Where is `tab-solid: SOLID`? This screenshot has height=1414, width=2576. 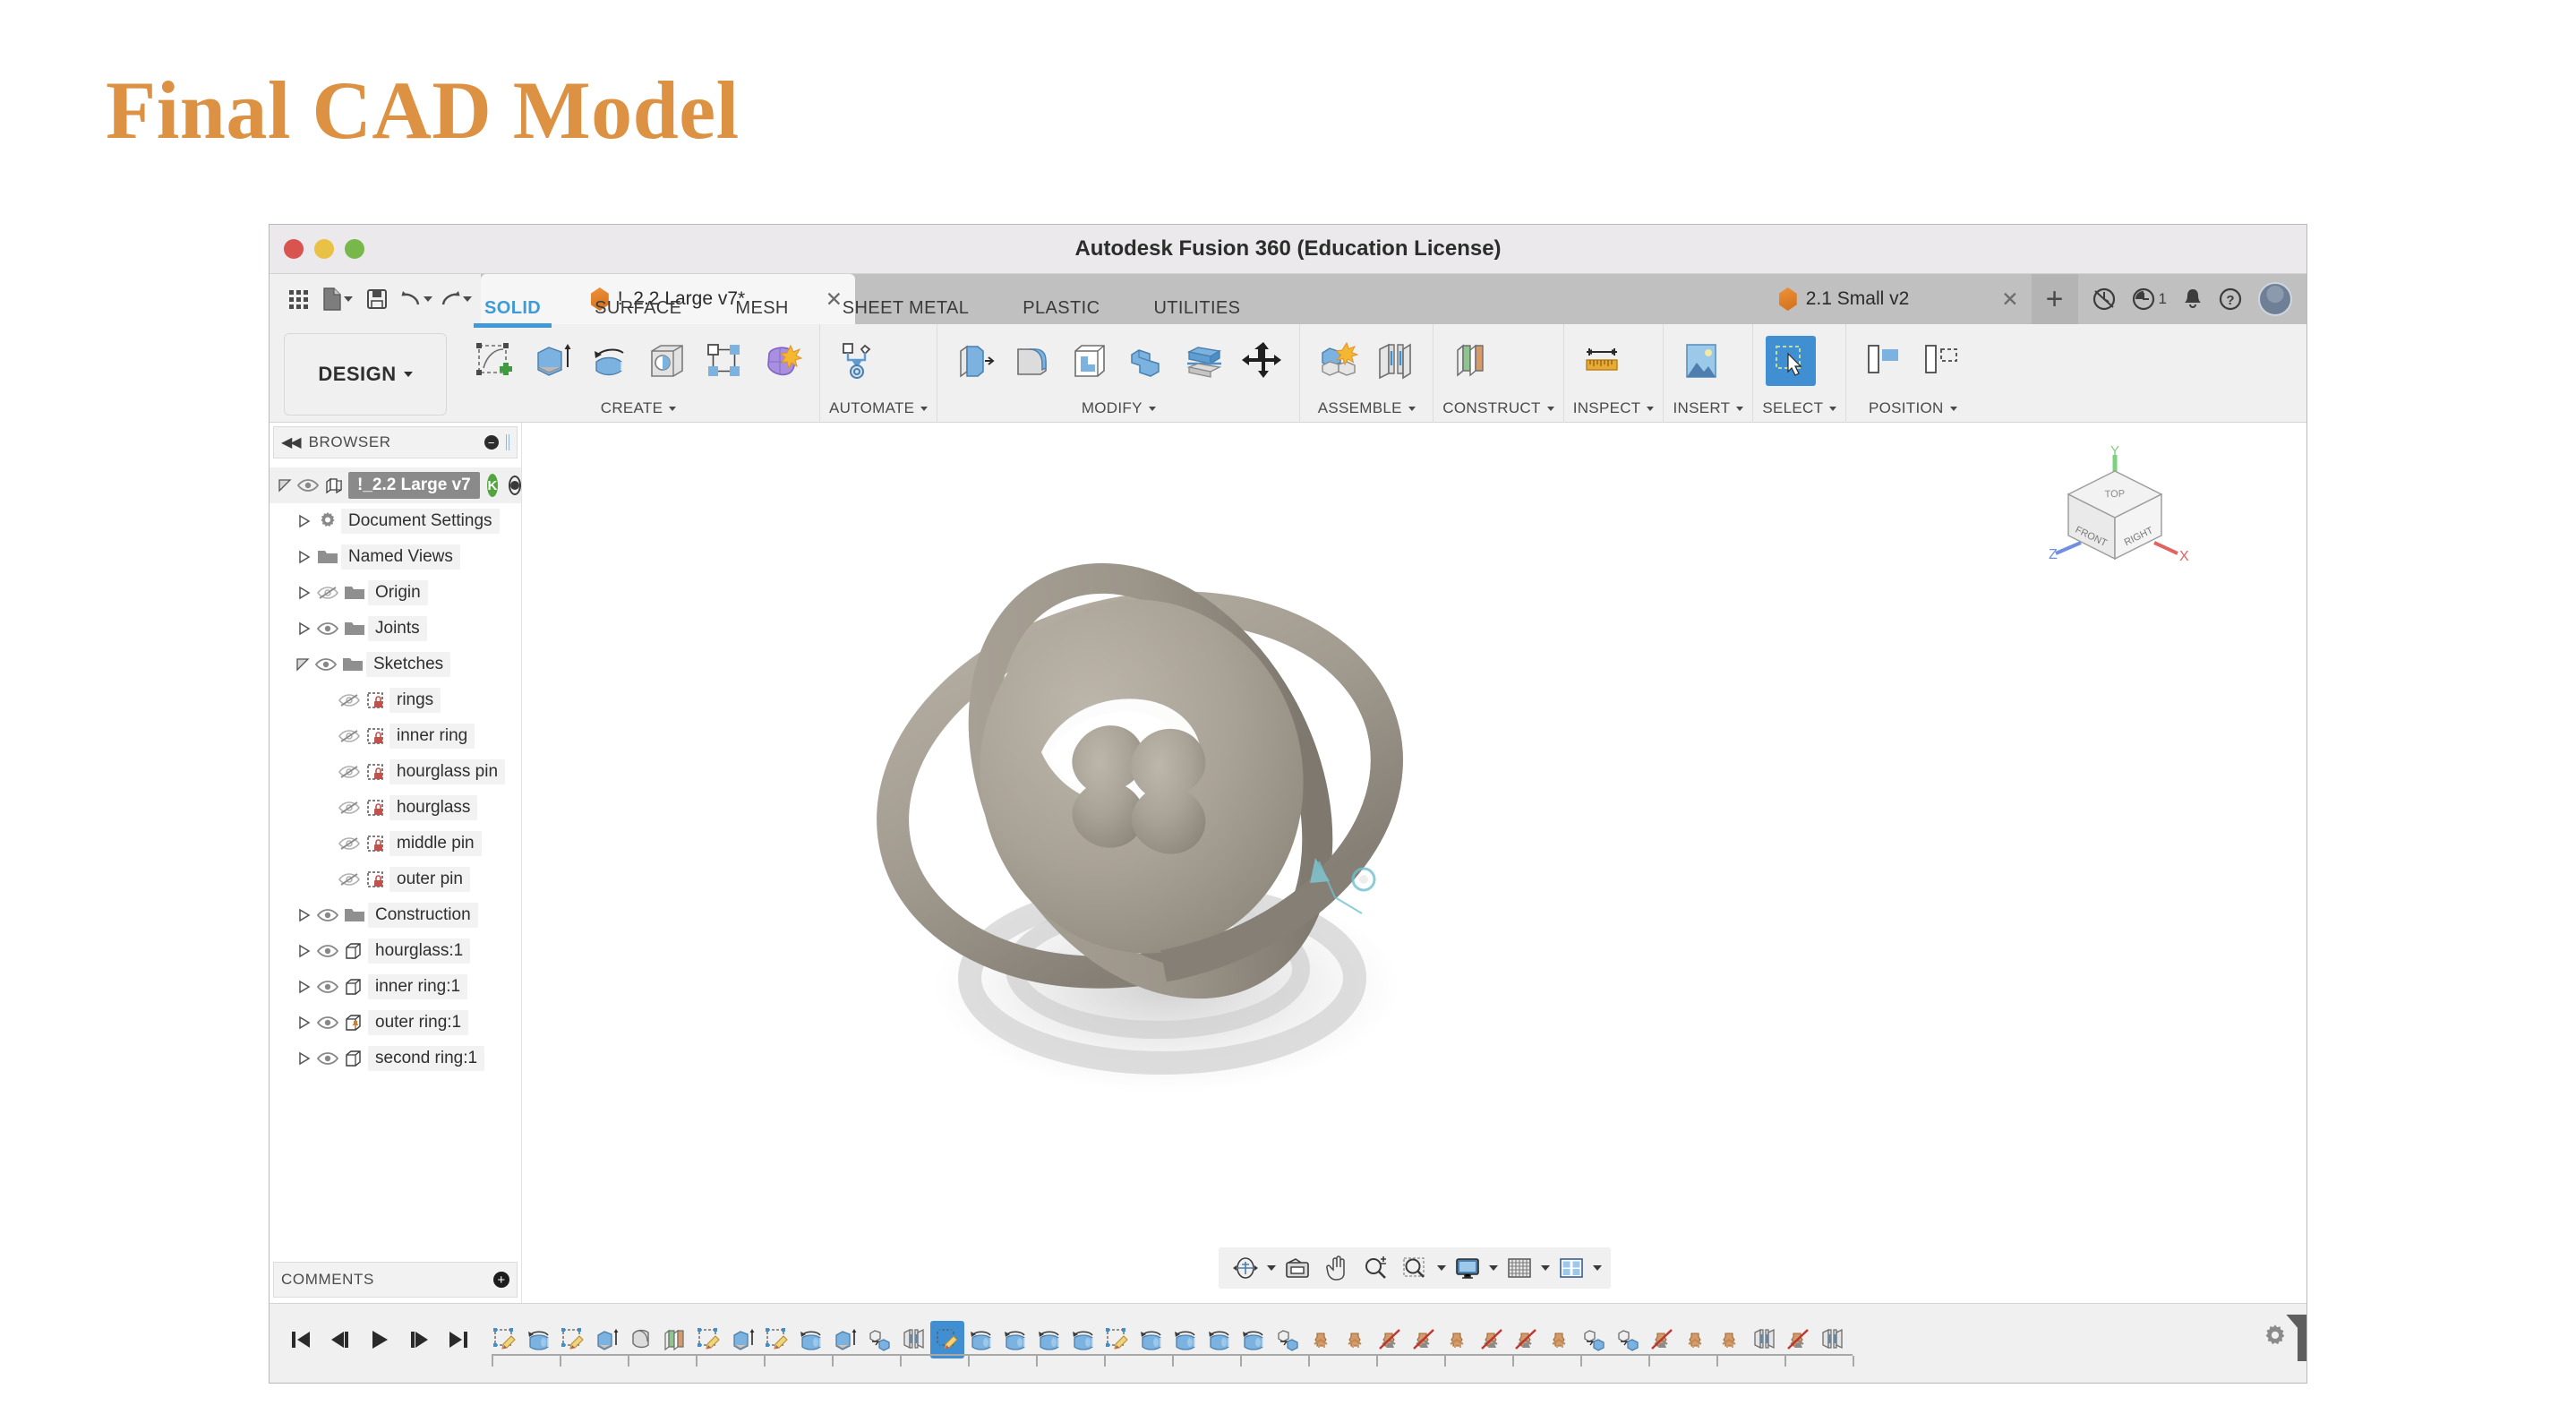
tab-solid: SOLID is located at coordinates (513, 310).